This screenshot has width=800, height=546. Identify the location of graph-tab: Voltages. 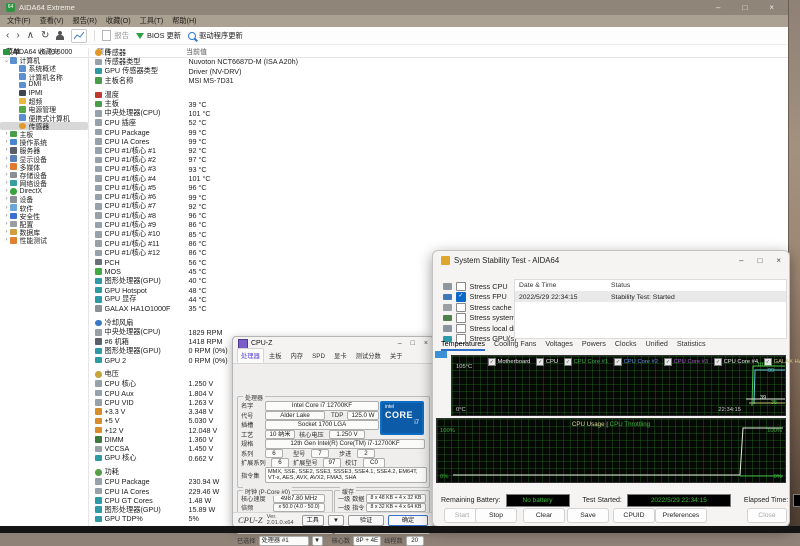
(559, 345).